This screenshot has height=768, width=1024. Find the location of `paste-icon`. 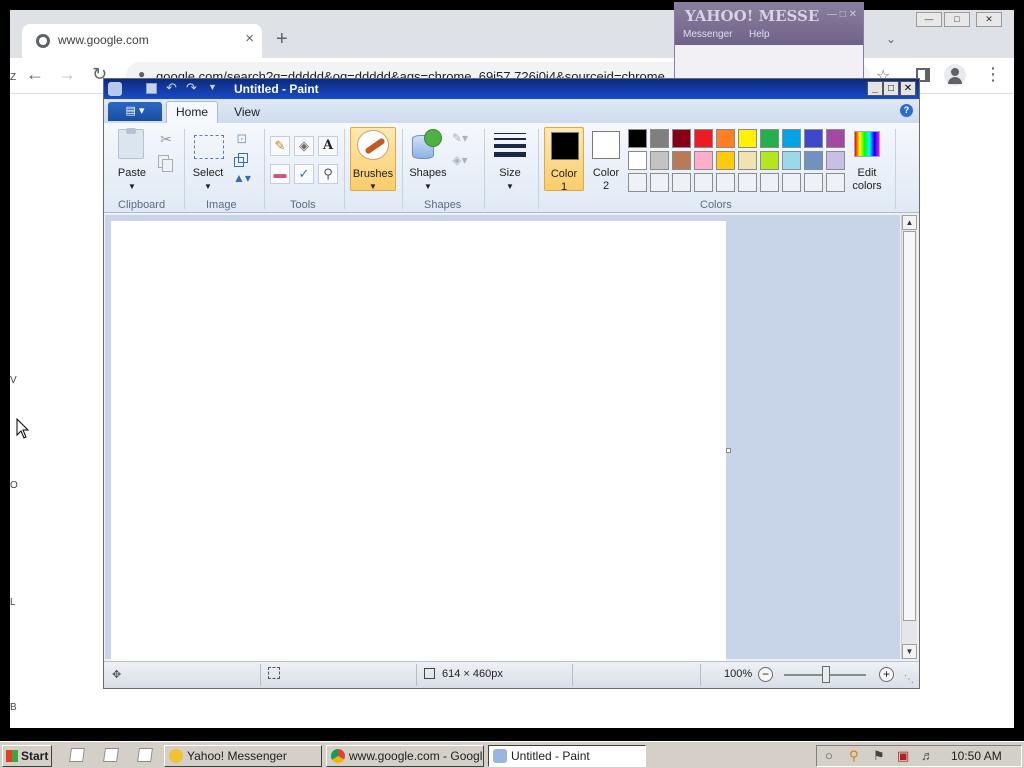

paste-icon is located at coordinates (131, 143).